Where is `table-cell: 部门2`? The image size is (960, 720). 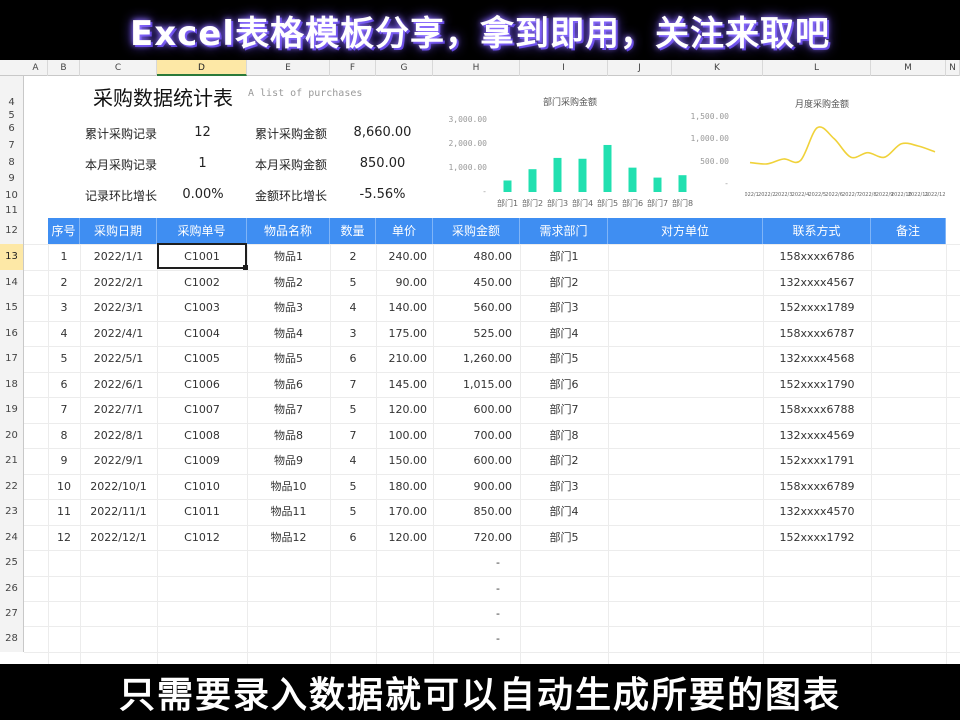 table-cell: 部门2 is located at coordinates (564, 461).